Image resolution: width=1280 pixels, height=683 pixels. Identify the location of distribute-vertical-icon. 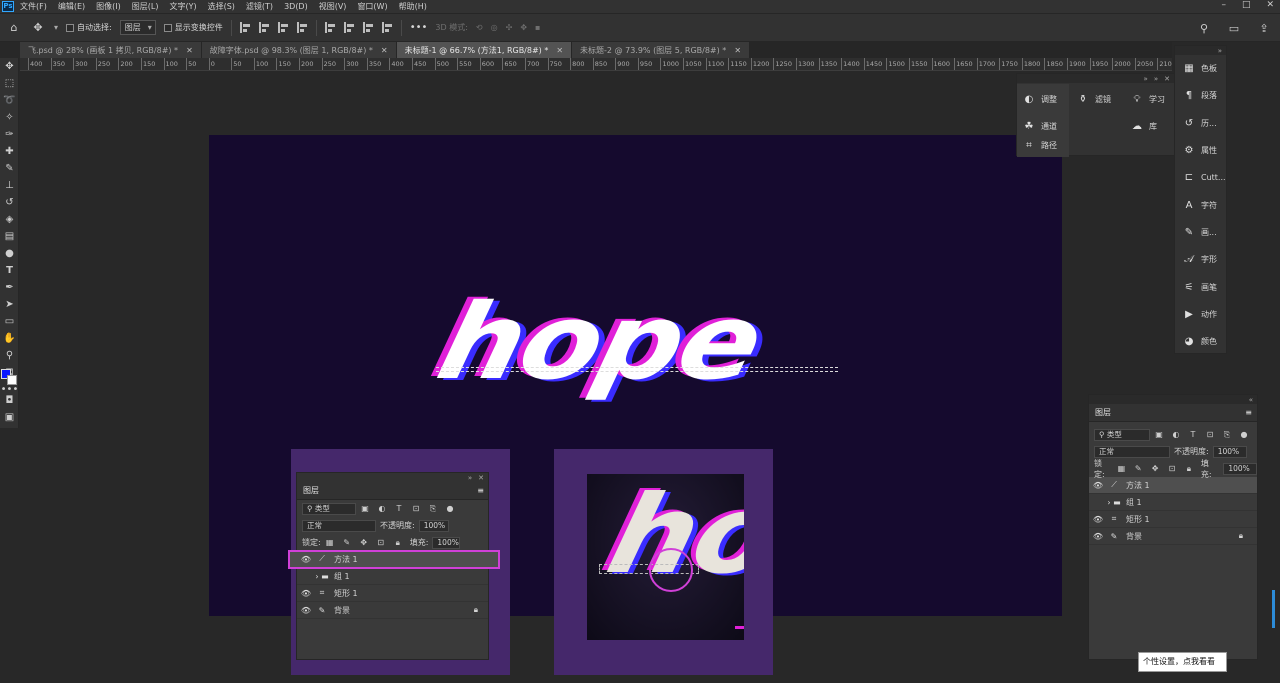
(387, 27).